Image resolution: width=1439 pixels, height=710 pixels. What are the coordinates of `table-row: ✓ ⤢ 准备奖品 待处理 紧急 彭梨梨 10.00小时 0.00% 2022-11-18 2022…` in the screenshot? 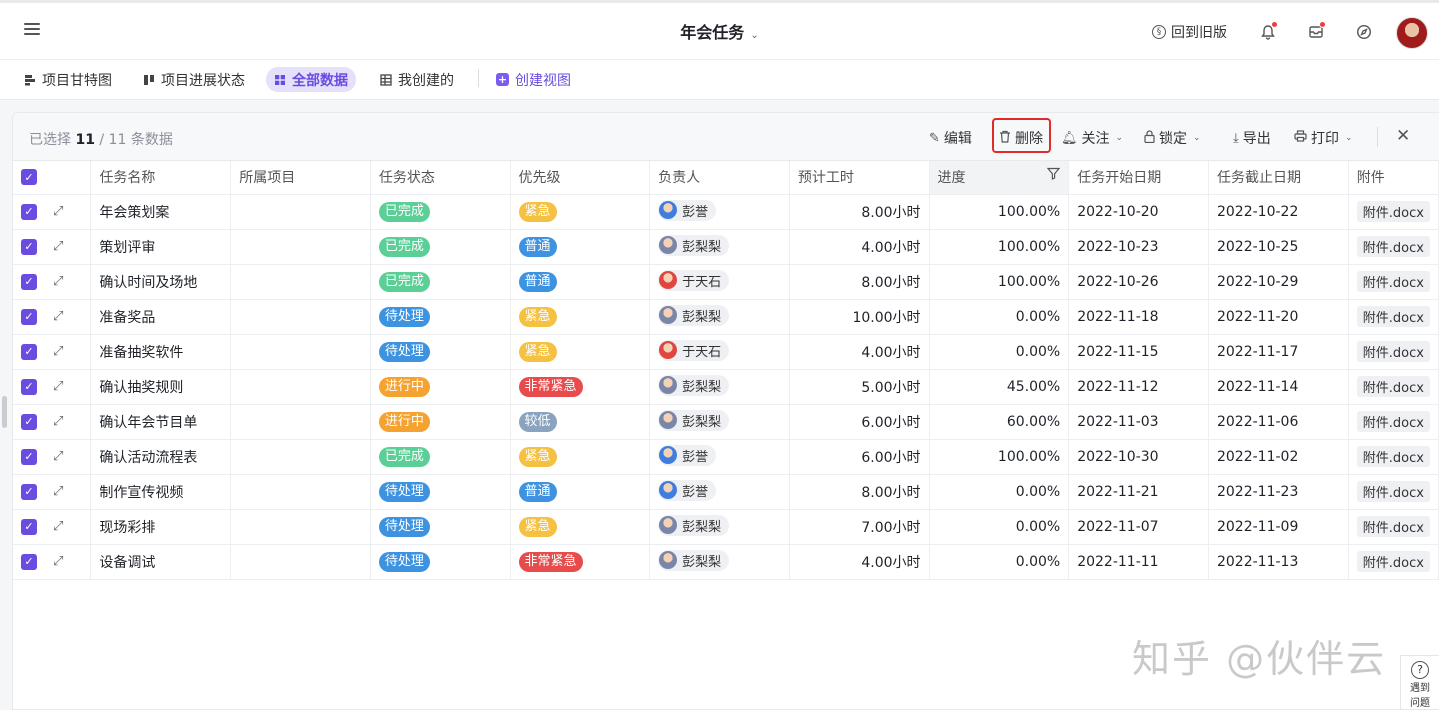 It's located at (726, 317).